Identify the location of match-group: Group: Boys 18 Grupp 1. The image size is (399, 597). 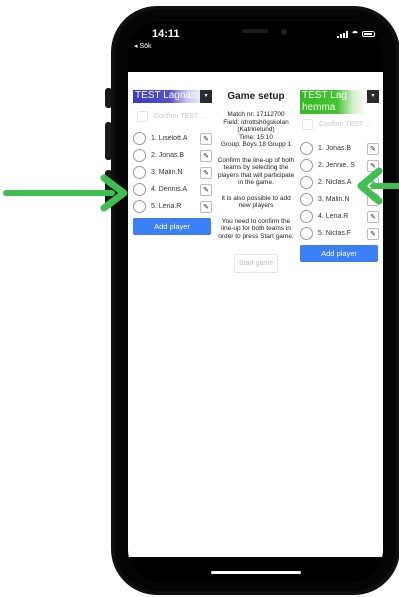
(256, 144).